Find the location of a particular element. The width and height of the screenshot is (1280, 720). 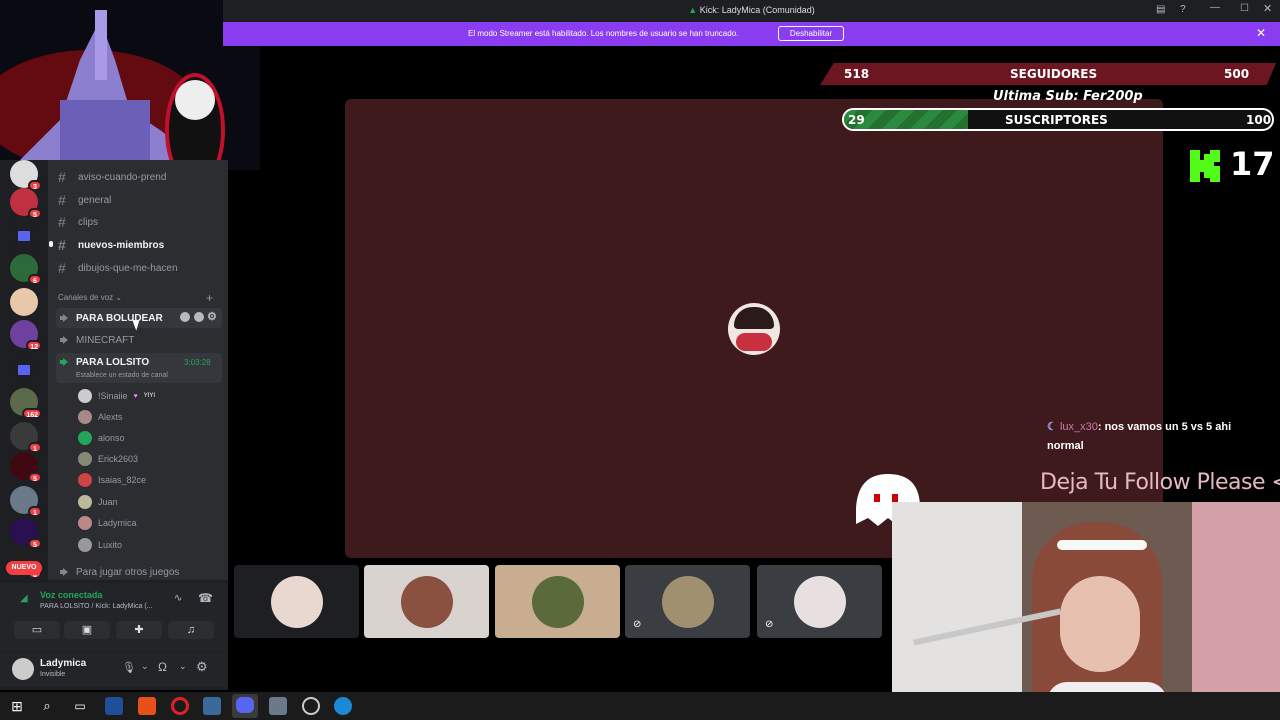

server-badge: 162 is located at coordinates (32, 413).